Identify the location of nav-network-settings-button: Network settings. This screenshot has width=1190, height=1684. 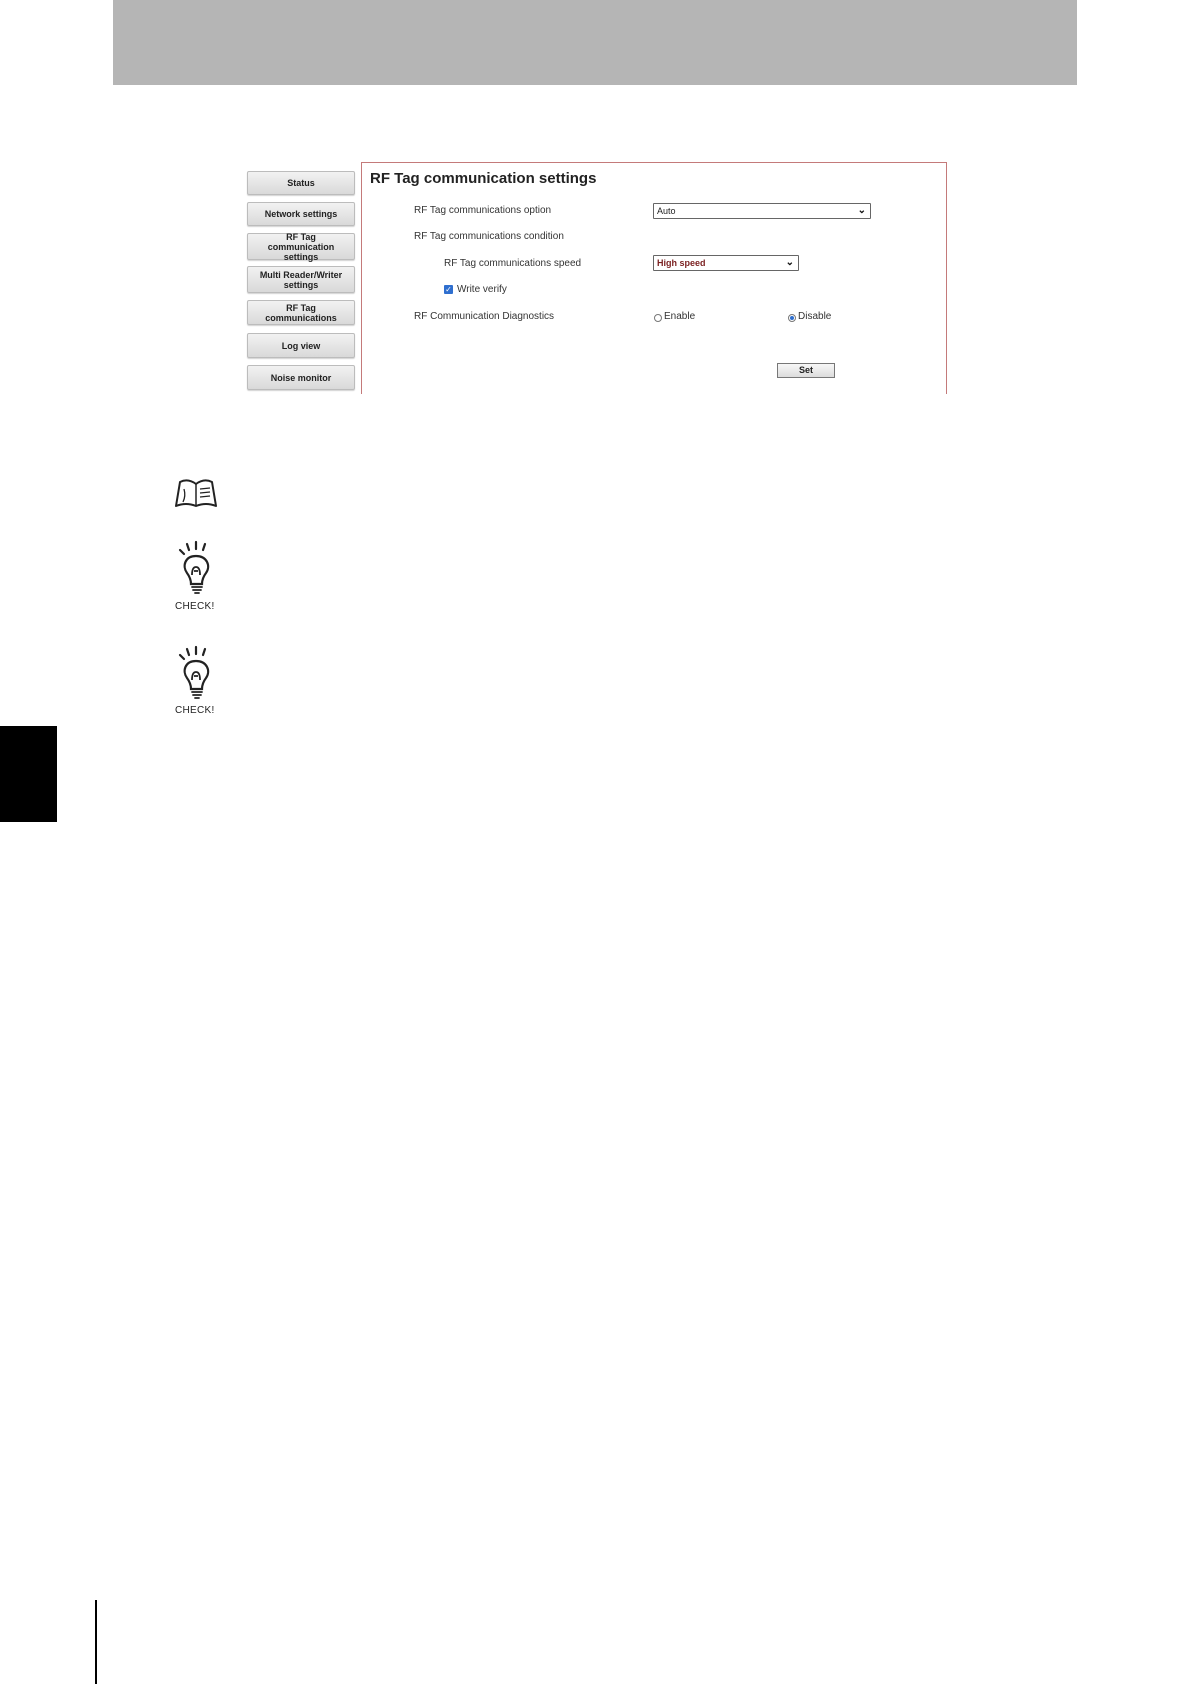
(301, 214).